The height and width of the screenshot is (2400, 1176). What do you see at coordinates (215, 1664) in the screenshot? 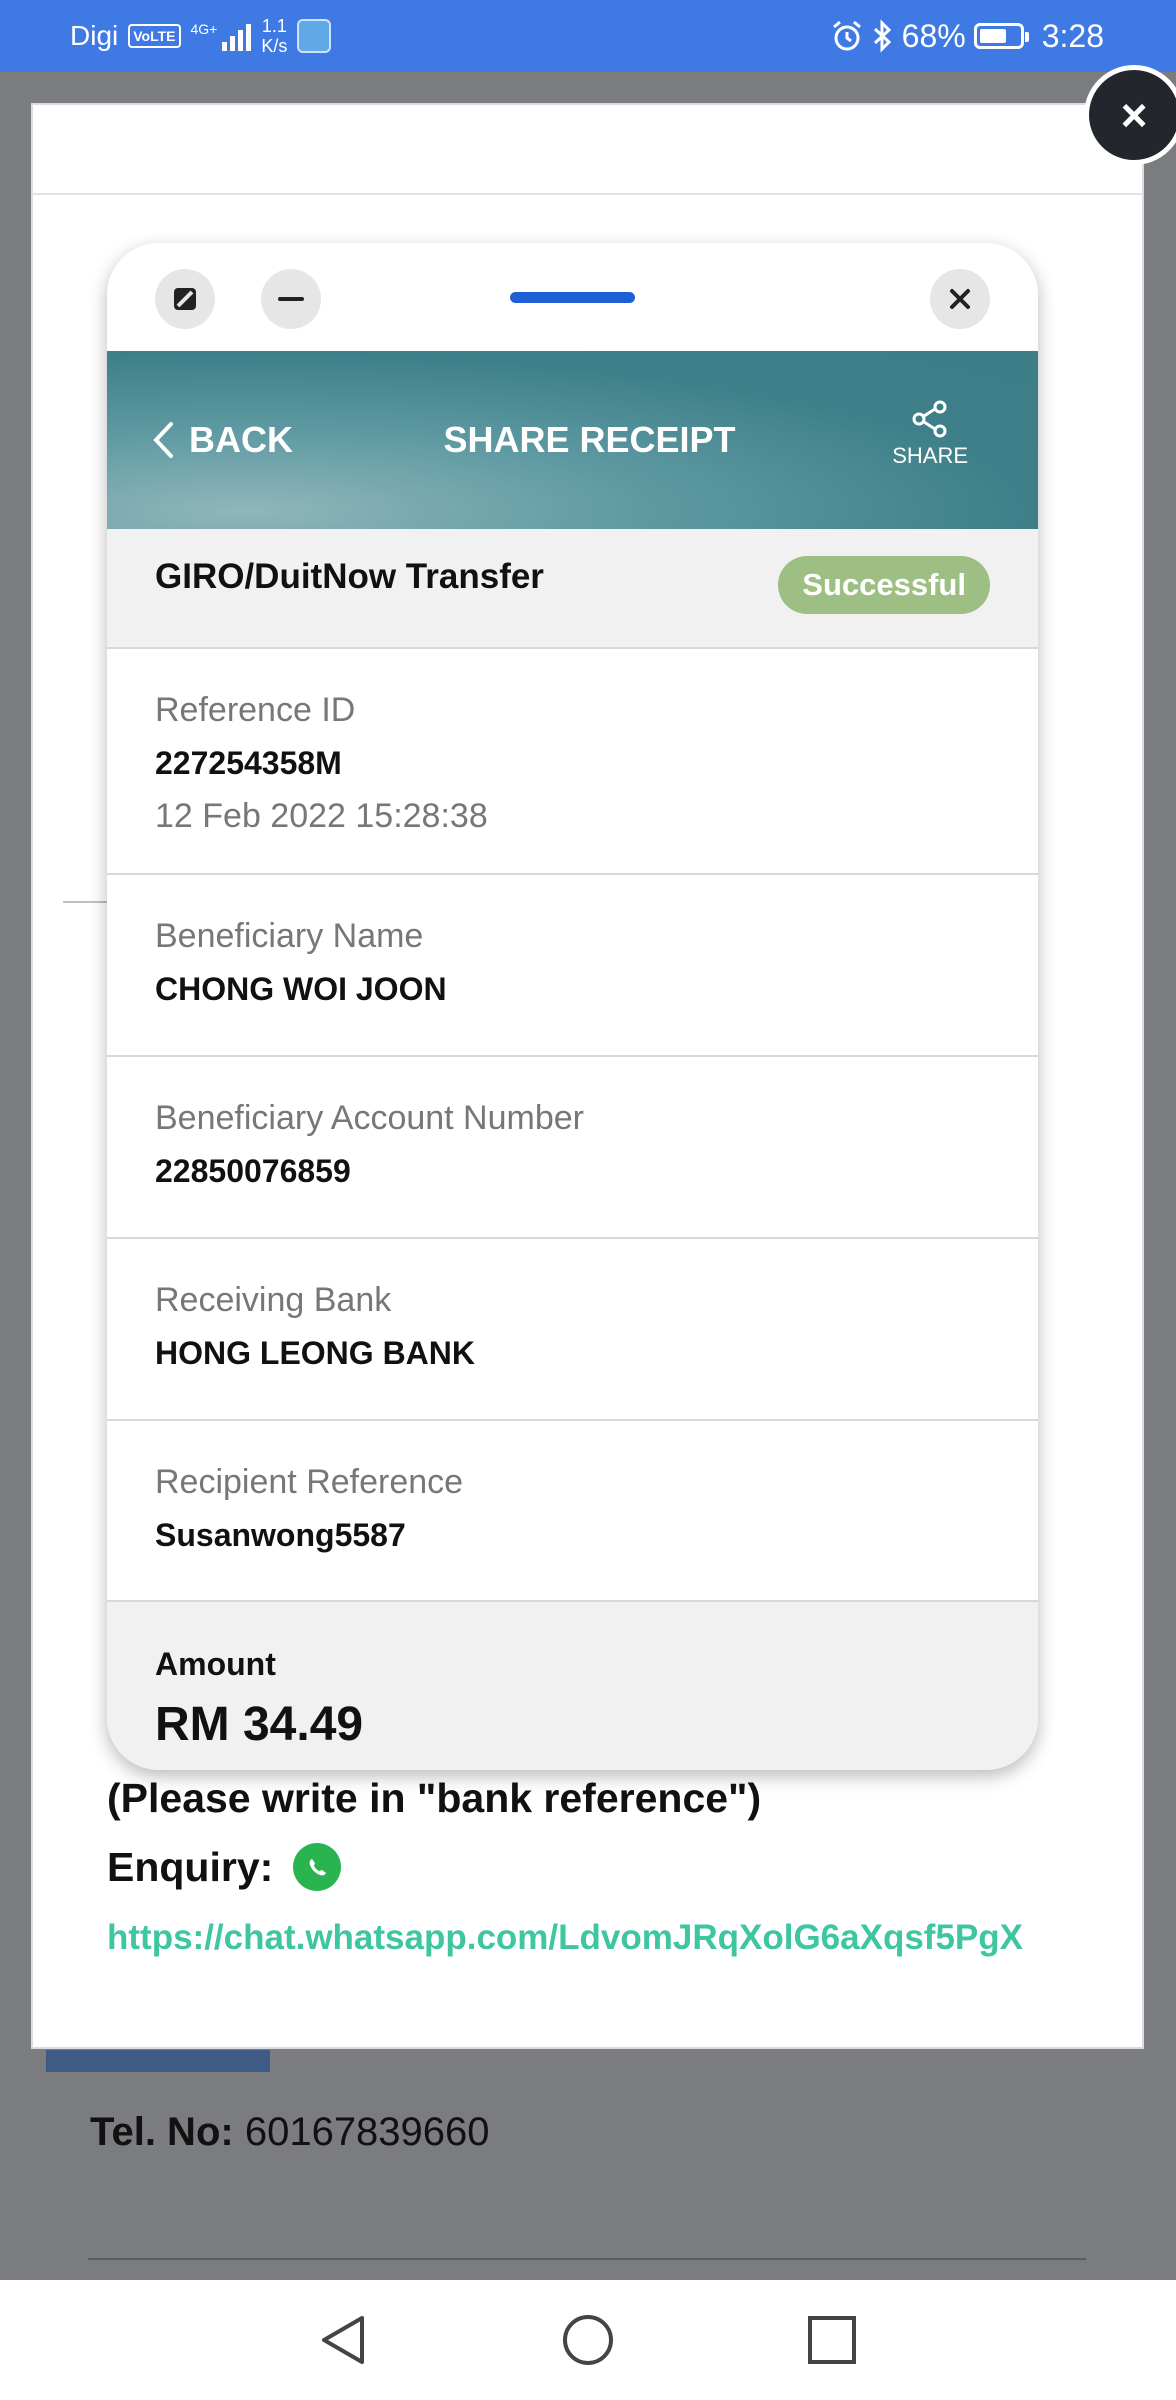
I see `amount-label: Amount` at bounding box center [215, 1664].